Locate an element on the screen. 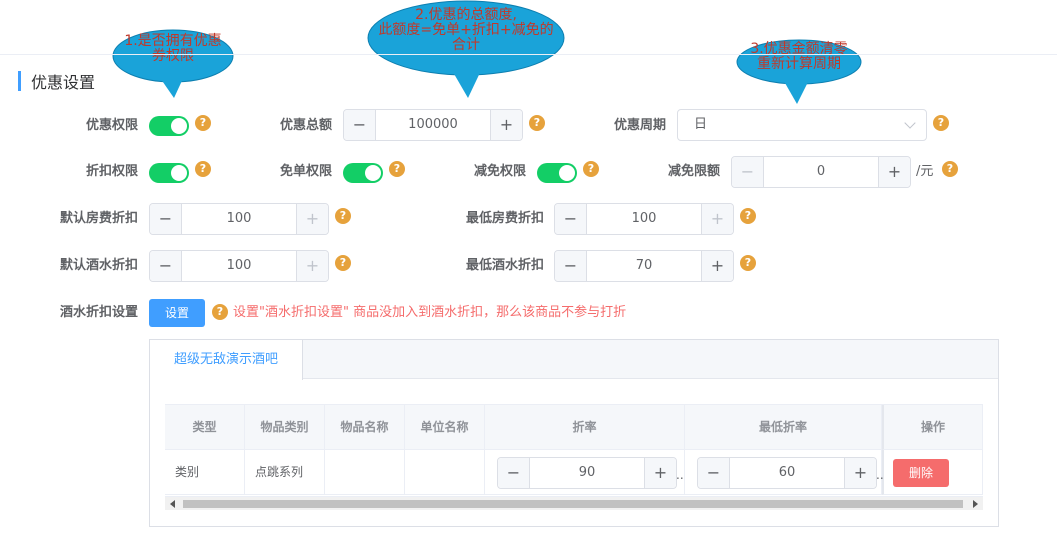 The height and width of the screenshot is (543, 1057). default-room-rebate-value: 100 is located at coordinates (239, 219).